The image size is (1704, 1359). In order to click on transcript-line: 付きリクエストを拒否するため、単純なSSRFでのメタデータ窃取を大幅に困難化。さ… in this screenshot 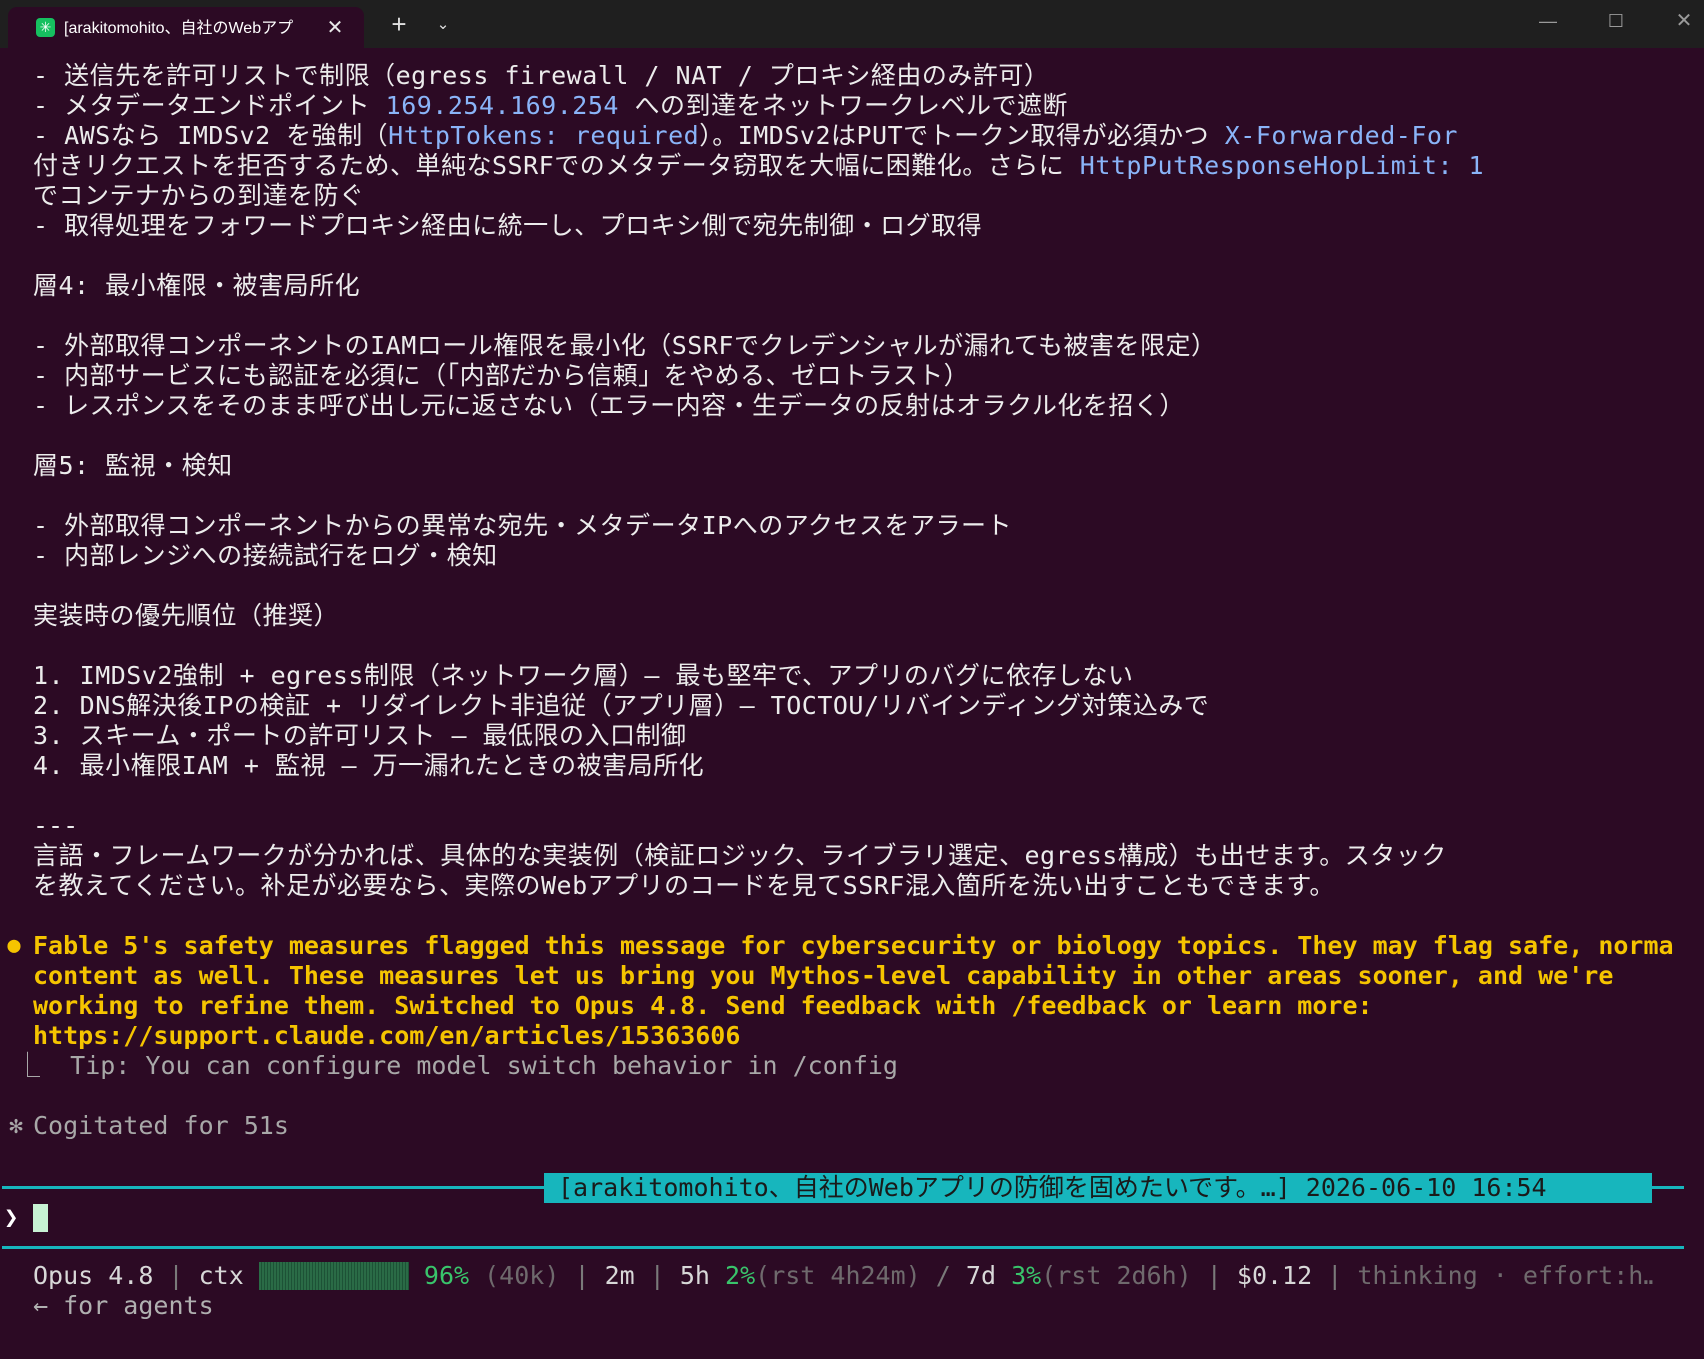, I will do `click(853, 166)`.